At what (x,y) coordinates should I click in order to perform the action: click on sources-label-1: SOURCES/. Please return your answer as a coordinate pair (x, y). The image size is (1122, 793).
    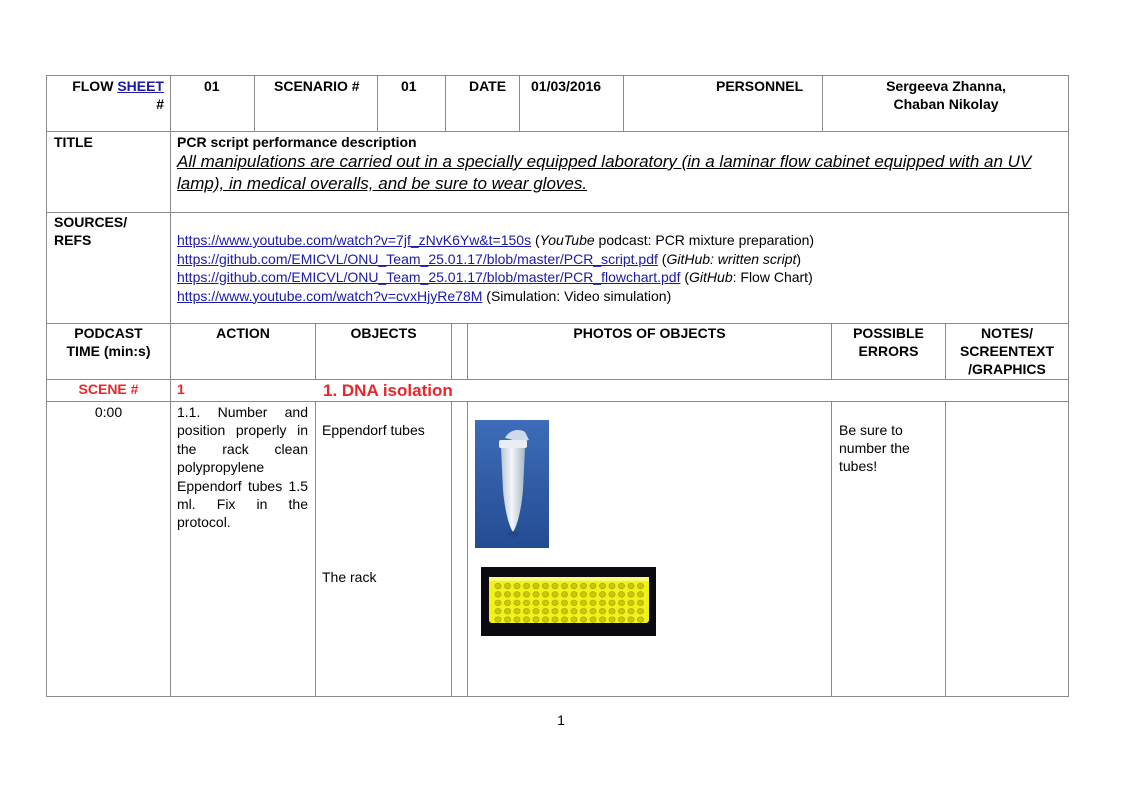
    Looking at the image, I should click on (91, 222).